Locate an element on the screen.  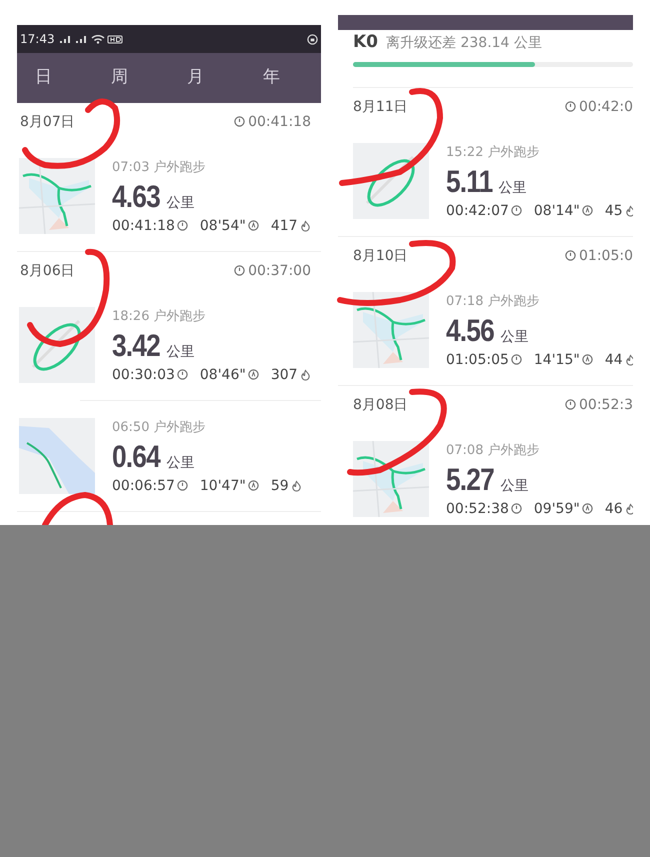
activity-time-type: 15:22 户外跑步 is located at coordinates (493, 152).